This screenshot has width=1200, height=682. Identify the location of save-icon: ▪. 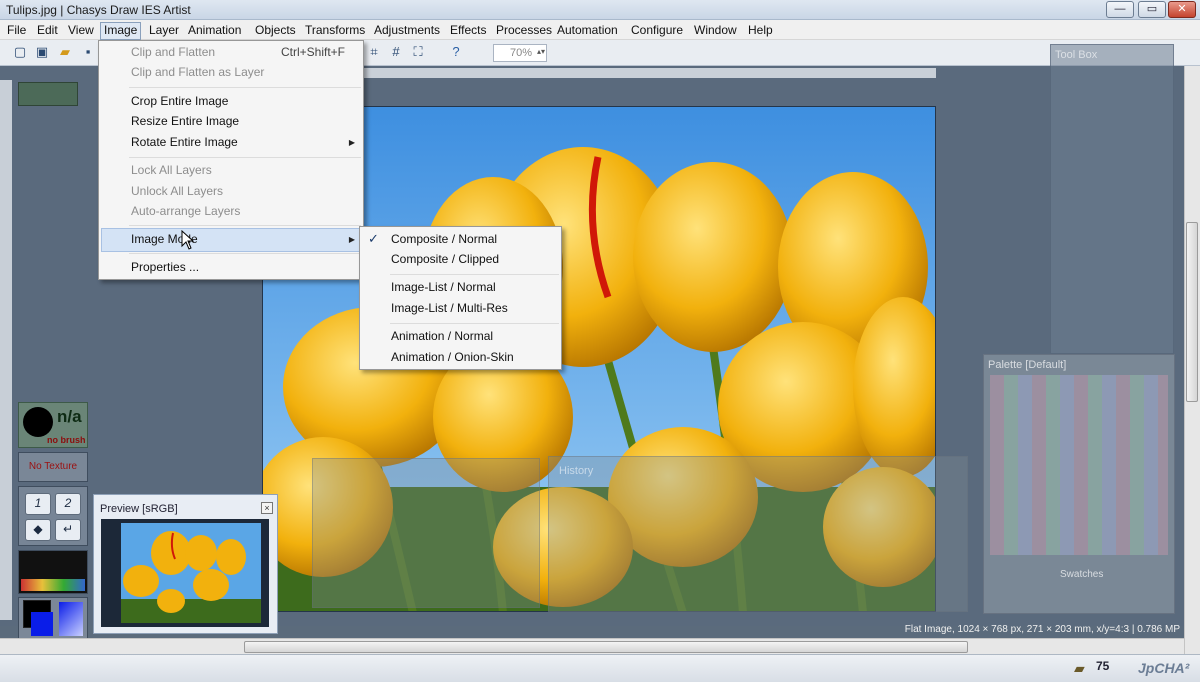
(88, 52).